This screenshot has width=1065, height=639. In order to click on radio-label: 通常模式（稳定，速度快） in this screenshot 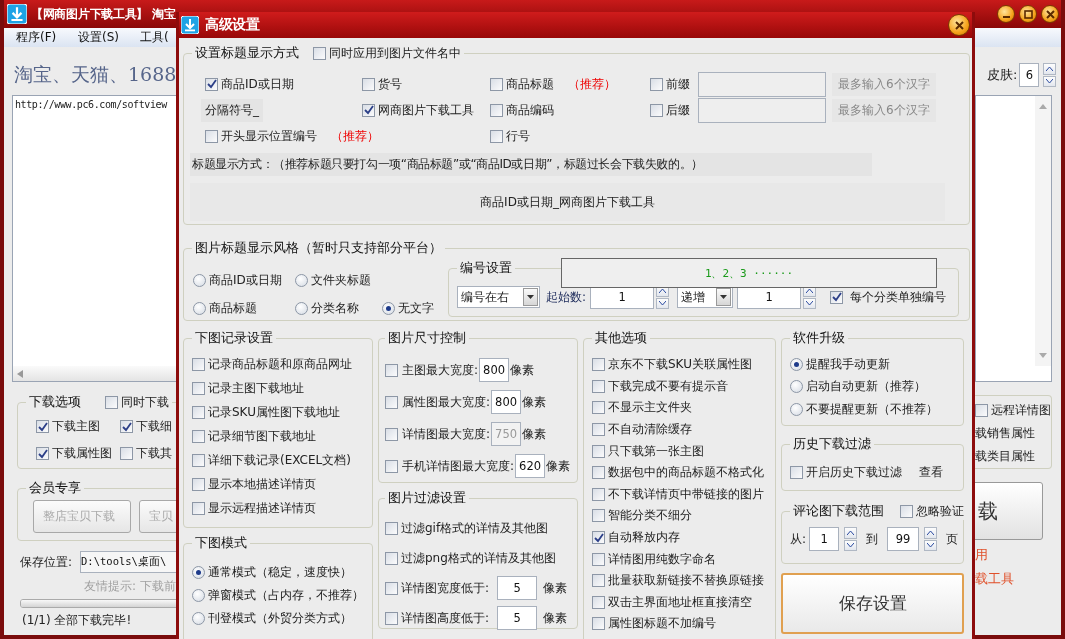, I will do `click(280, 572)`.